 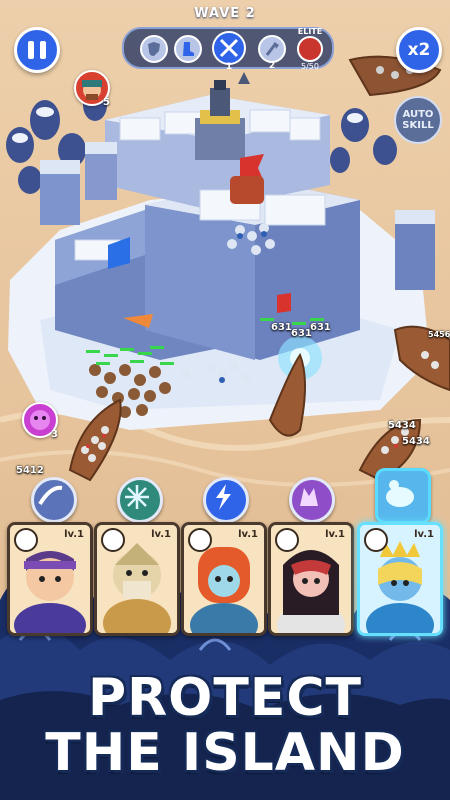 I want to click on elite-boss-avatar, so click(x=310, y=49).